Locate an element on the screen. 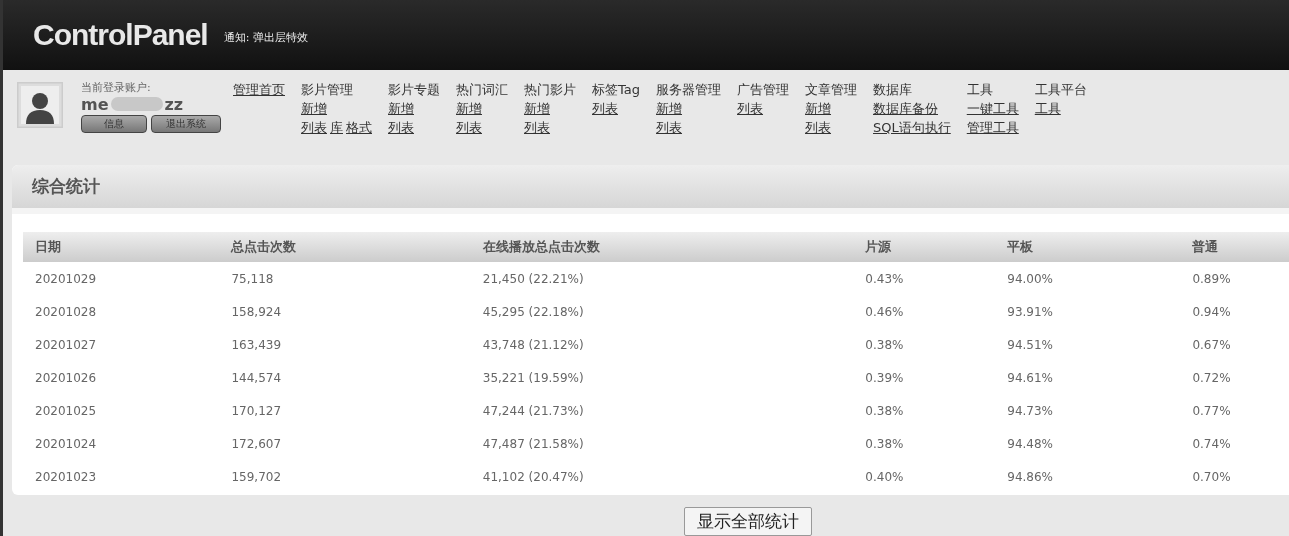 The height and width of the screenshot is (536, 1289). table-cell-text: 43,748 (21.12%) is located at coordinates (533, 345).